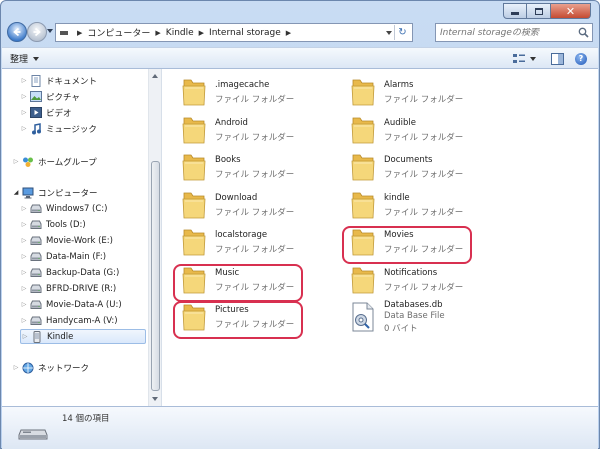 The height and width of the screenshot is (449, 600). I want to click on scroll-down-arrow-icon, so click(155, 399).